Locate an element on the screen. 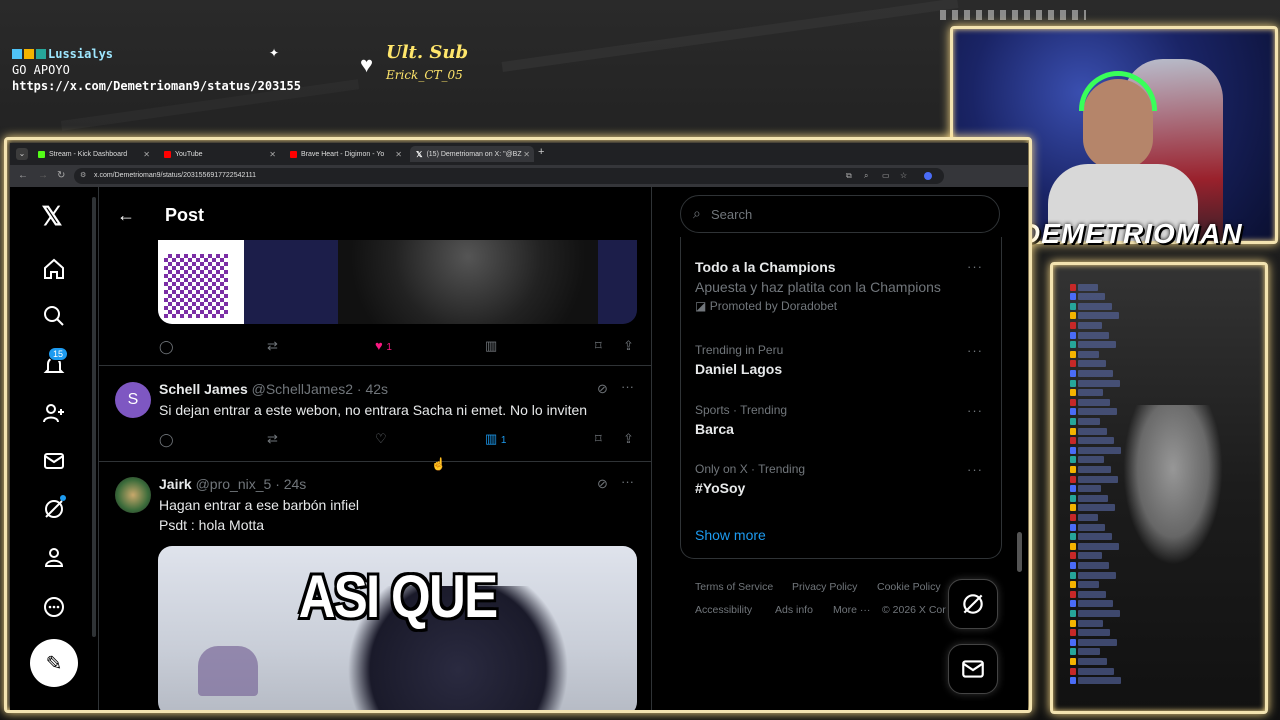  profile-icon is located at coordinates (54, 557).